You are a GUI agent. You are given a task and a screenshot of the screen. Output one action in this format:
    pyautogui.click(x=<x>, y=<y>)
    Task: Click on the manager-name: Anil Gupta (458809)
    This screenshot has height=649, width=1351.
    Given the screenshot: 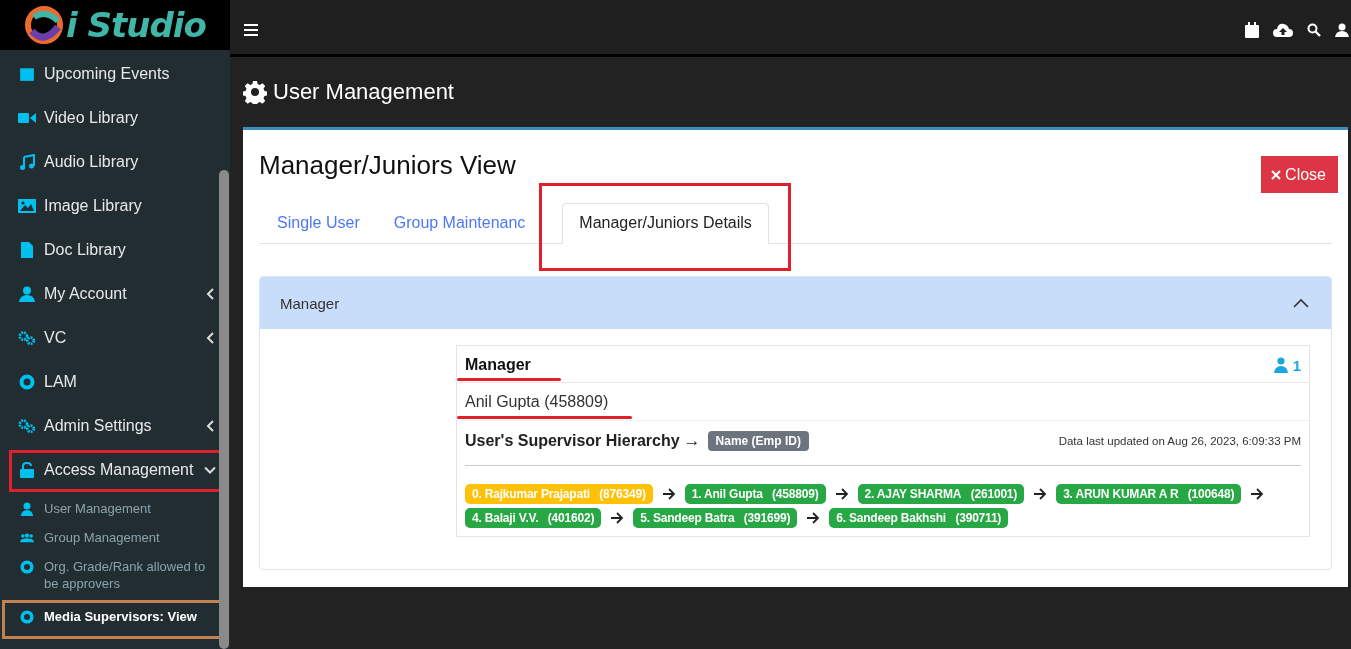 What is the action you would take?
    pyautogui.click(x=537, y=401)
    